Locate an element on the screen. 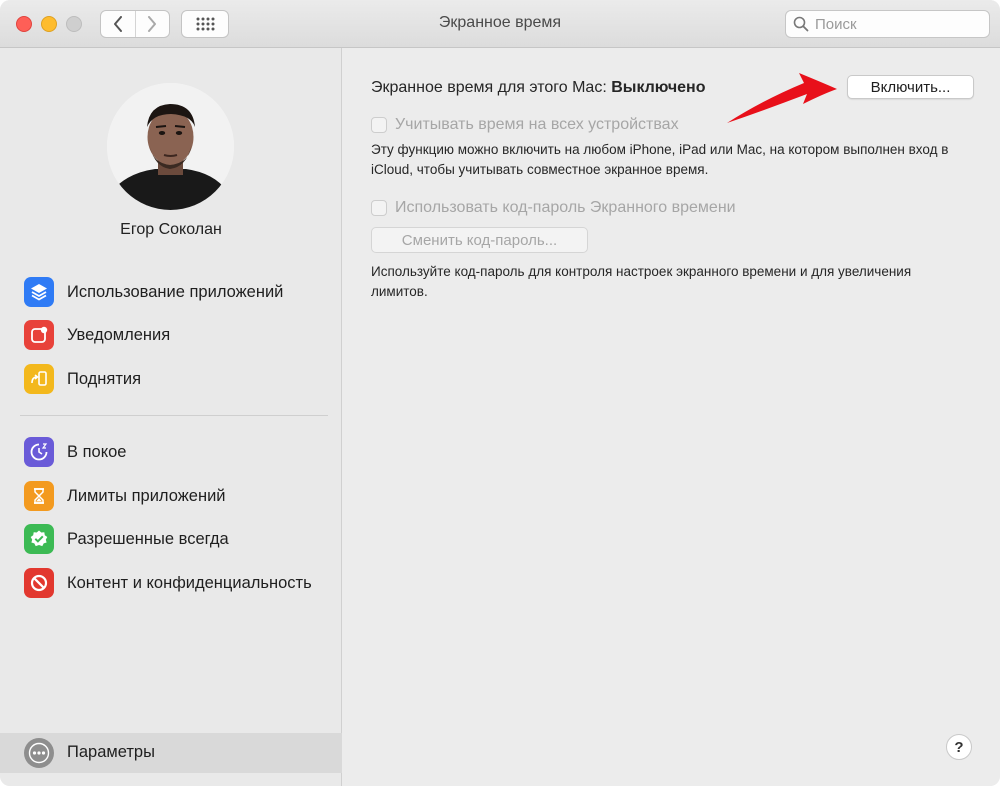 This screenshot has height=786, width=1000. status-value: Выключено is located at coordinates (658, 87).